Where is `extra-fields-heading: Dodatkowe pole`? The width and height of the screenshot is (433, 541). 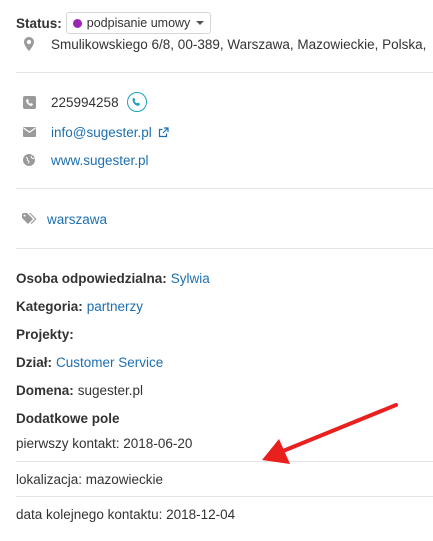
extra-fields-heading: Dodatkowe pole is located at coordinates (70, 418).